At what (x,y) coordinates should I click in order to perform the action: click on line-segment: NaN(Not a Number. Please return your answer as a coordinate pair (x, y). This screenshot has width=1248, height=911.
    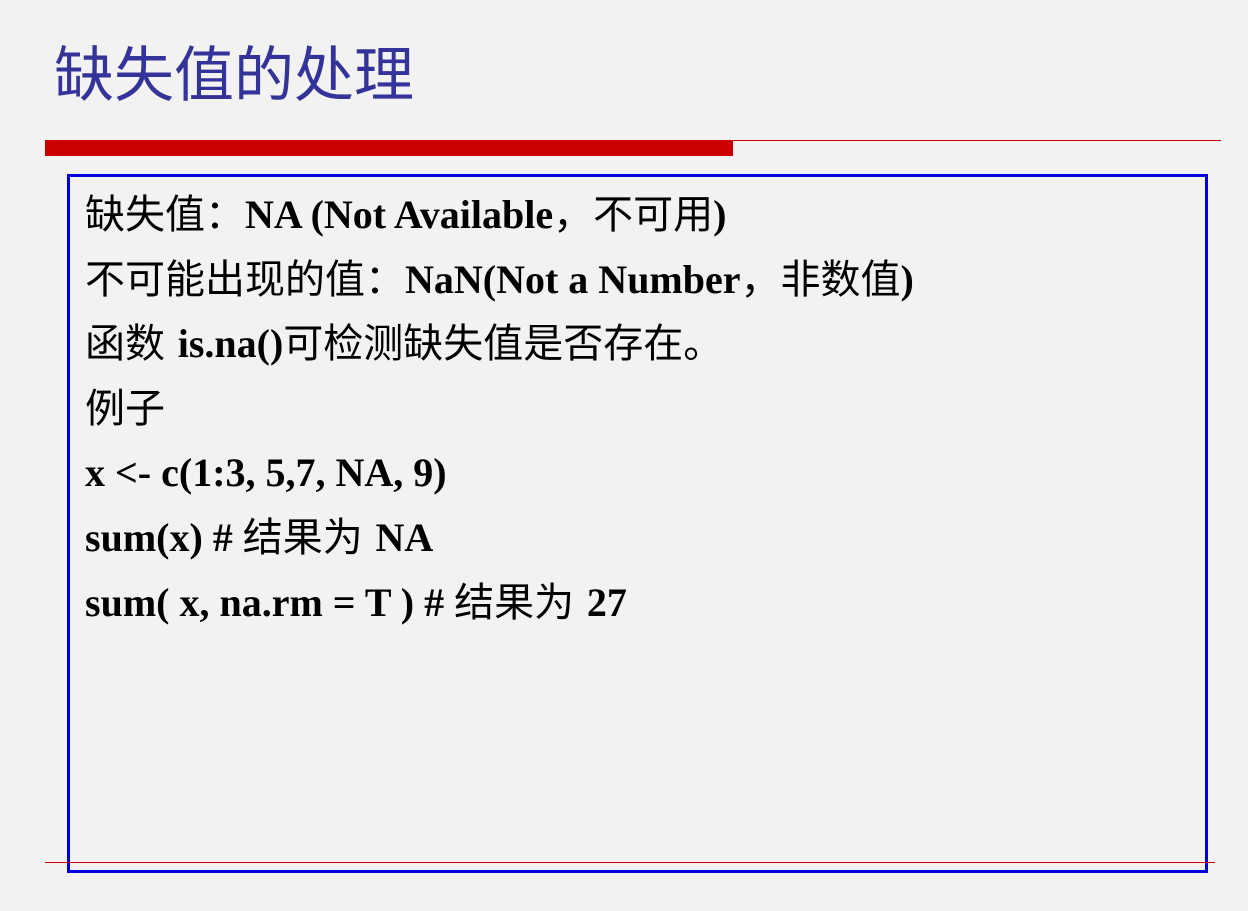
    Looking at the image, I should click on (573, 279).